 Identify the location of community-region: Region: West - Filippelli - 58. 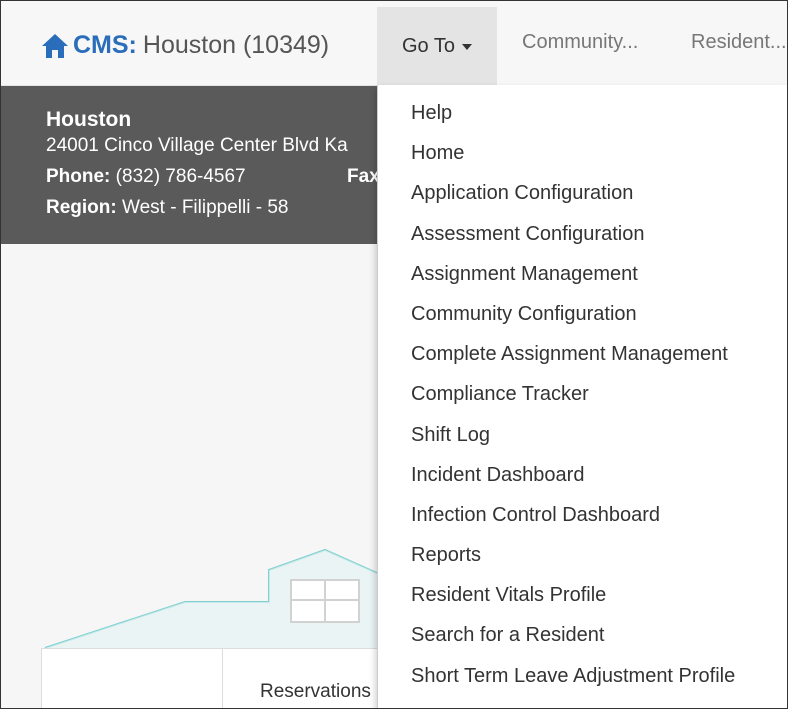
(167, 208).